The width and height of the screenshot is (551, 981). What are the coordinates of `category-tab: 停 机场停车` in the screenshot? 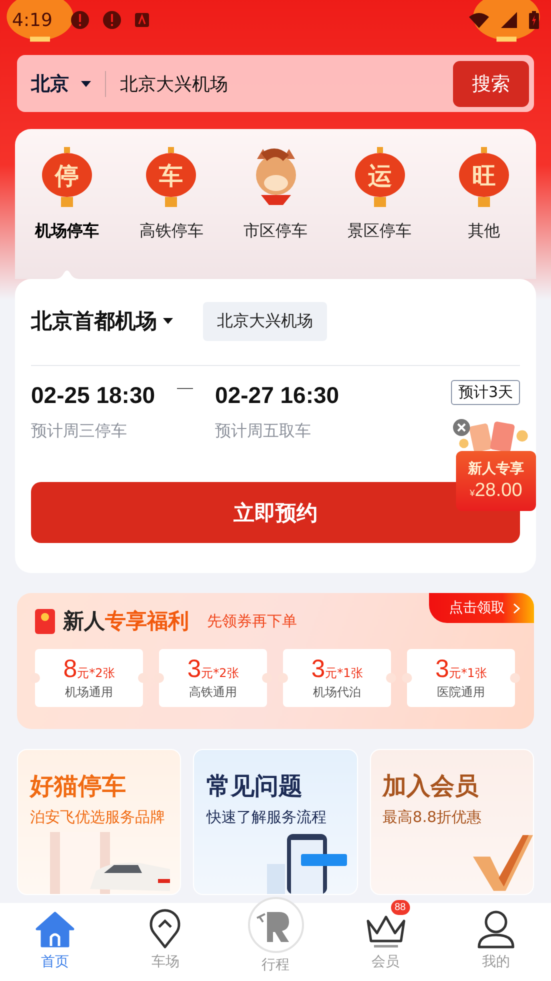 It's located at (67, 193).